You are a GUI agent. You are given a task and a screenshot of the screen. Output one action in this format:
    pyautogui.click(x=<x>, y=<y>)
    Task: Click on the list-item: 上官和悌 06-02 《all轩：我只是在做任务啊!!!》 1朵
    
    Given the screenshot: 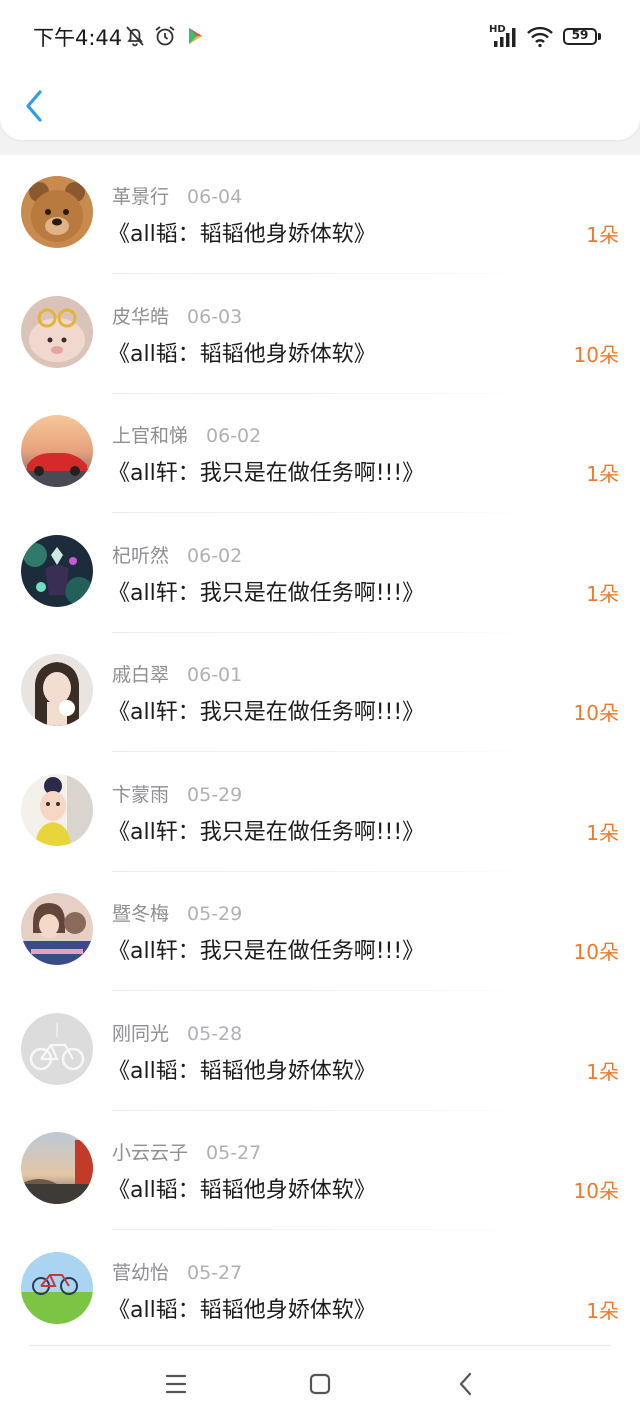 What is the action you would take?
    pyautogui.click(x=320, y=454)
    